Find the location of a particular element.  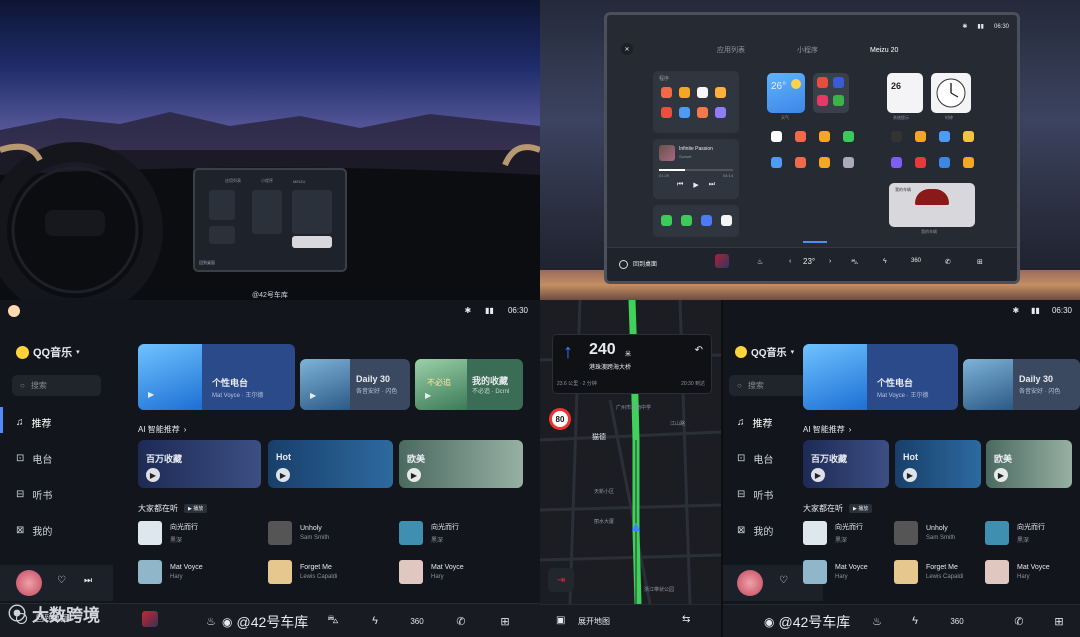

home-label: 回到桌面 is located at coordinates (645, 263).